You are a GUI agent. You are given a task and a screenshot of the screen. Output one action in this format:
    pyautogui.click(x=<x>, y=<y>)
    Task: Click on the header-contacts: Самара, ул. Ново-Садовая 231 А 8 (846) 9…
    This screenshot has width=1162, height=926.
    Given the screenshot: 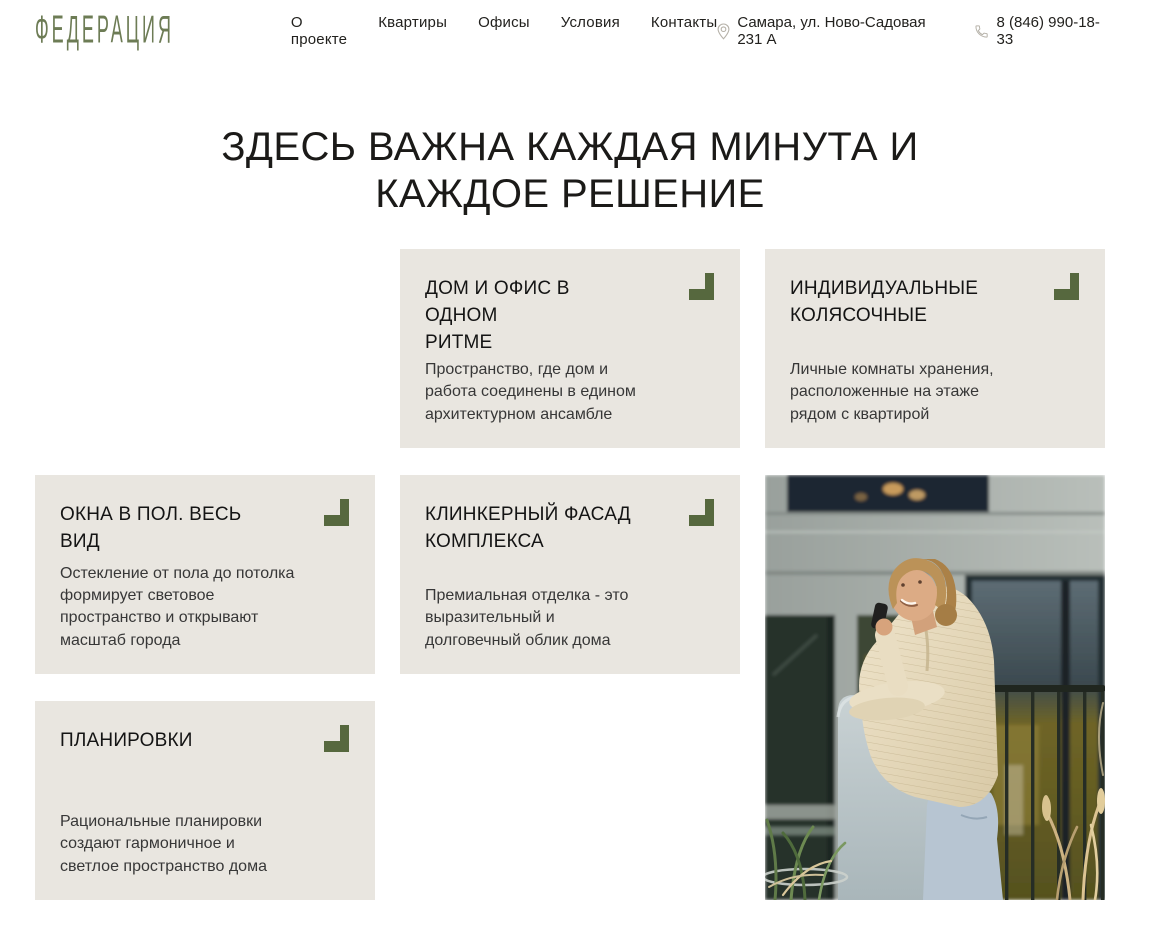 What is the action you would take?
    pyautogui.click(x=911, y=31)
    